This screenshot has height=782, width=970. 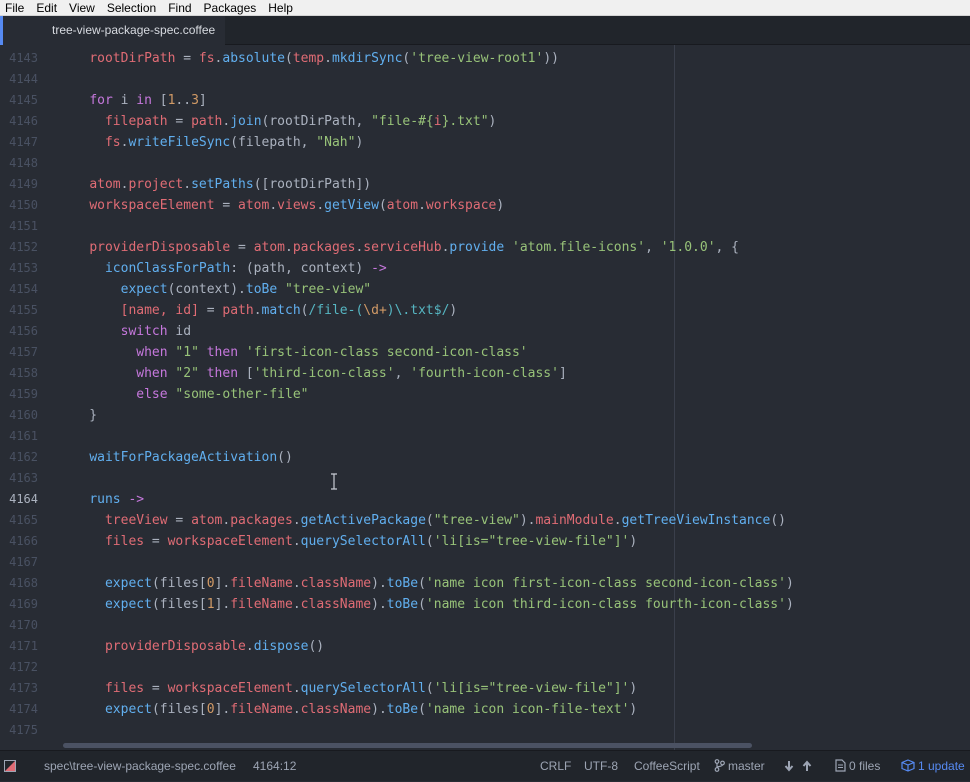 I want to click on line-number: 4144, so click(x=23, y=79).